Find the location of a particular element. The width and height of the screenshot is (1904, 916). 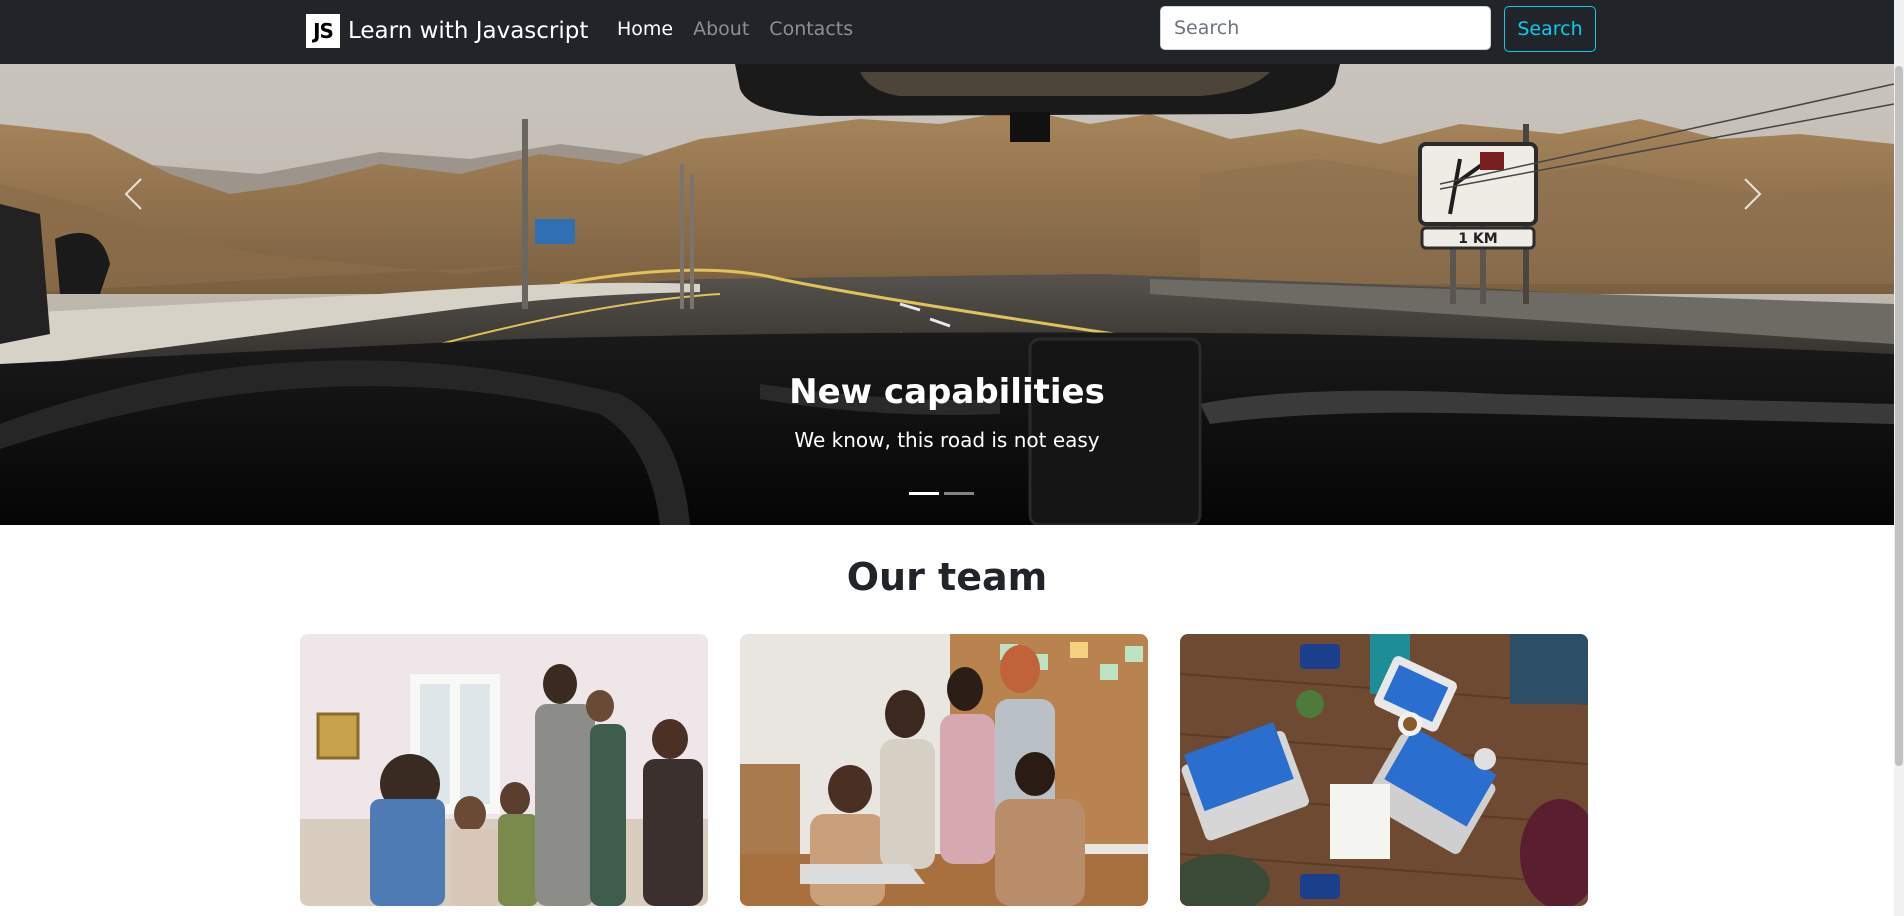

carousel-prev-button is located at coordinates (133, 194).